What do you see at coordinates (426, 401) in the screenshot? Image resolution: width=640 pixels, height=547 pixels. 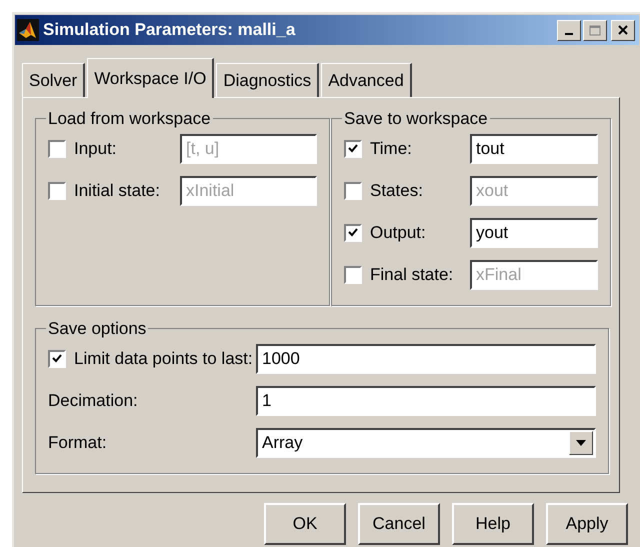 I see `input-field: 1` at bounding box center [426, 401].